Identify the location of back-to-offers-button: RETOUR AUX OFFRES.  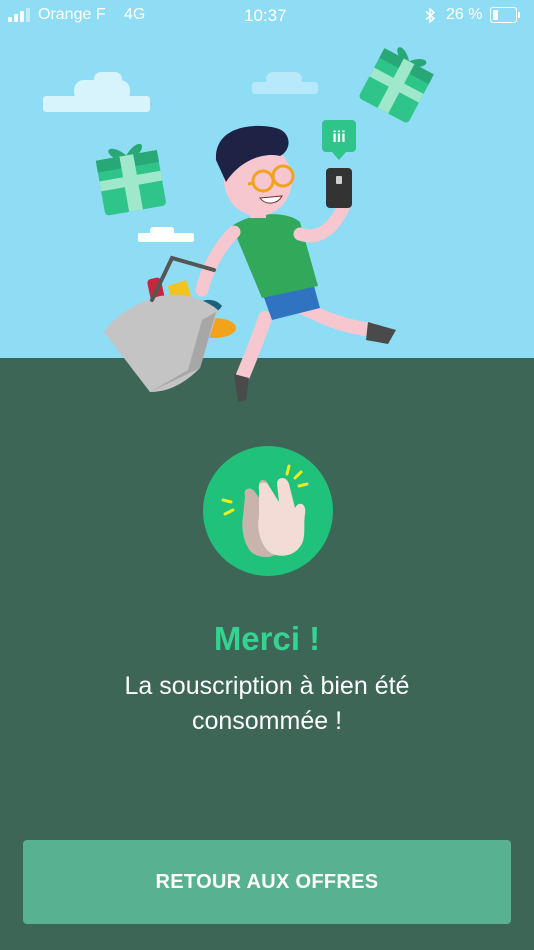
(267, 882).